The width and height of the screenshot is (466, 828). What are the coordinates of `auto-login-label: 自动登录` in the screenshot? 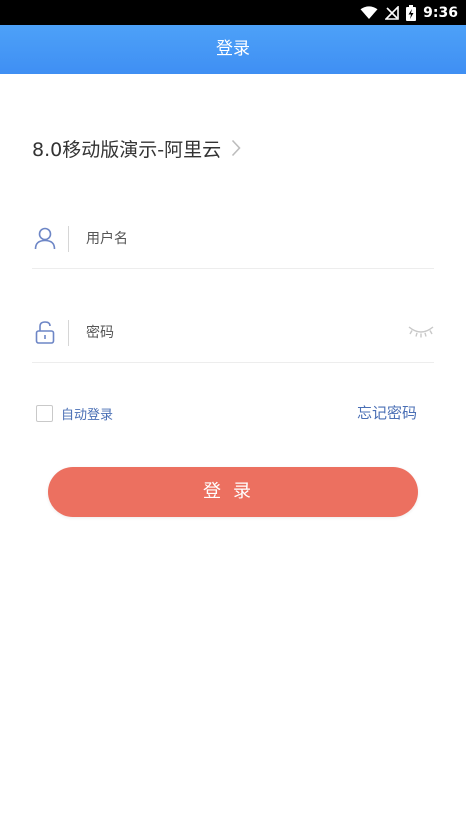 It's located at (87, 415).